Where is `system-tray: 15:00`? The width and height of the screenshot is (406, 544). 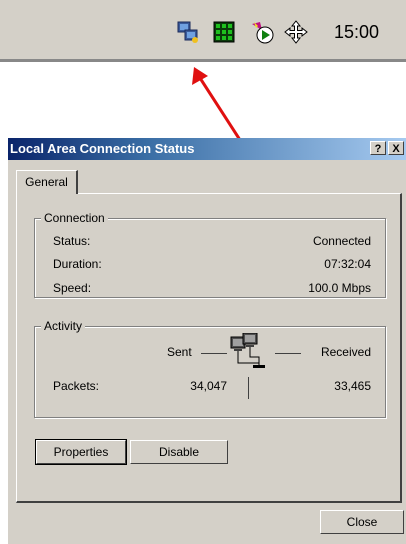
system-tray: 15:00 is located at coordinates (203, 31).